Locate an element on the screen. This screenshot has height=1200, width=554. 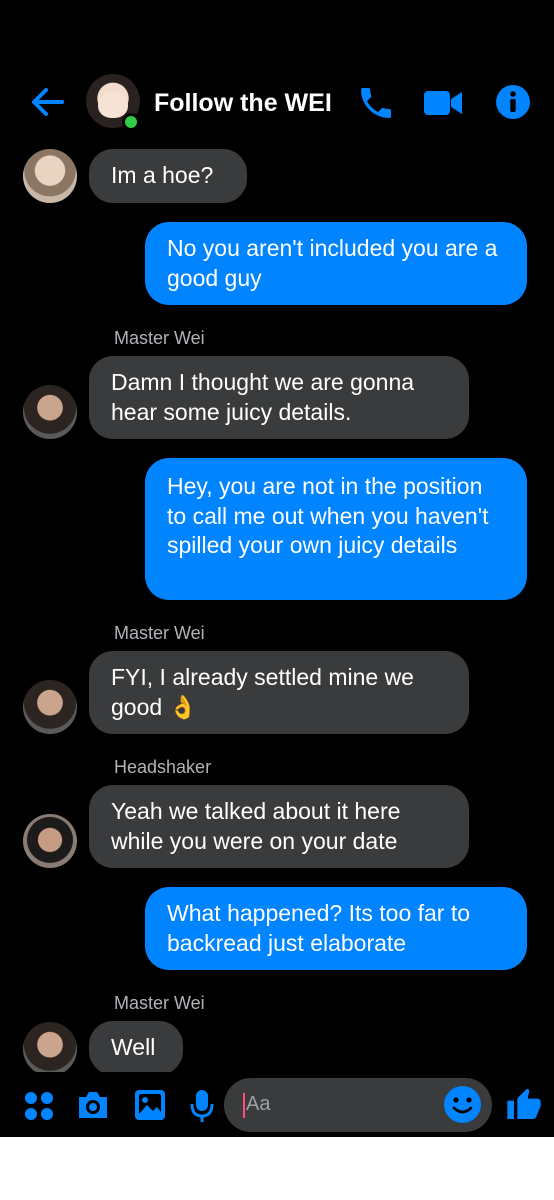
online-status-dot is located at coordinates (131, 122).